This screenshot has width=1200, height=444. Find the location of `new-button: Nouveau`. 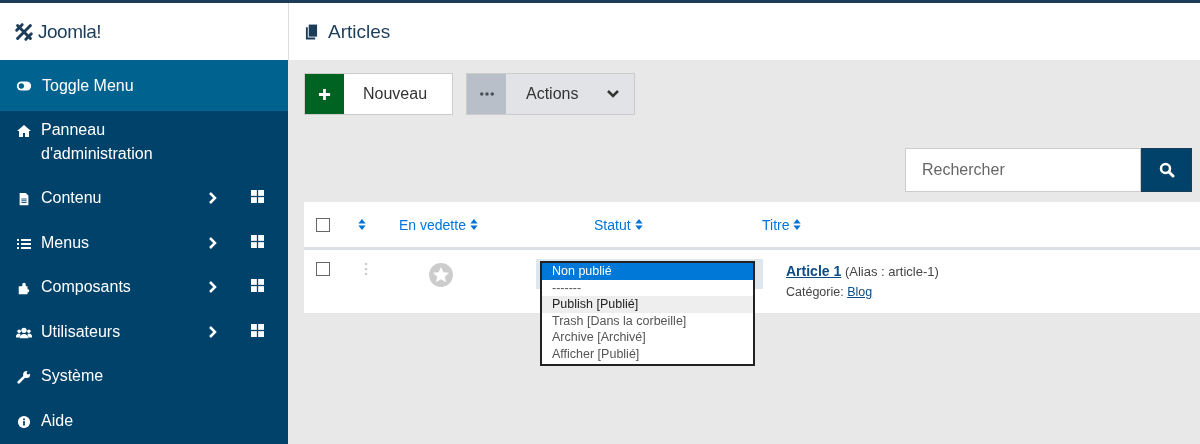

new-button: Nouveau is located at coordinates (378, 94).